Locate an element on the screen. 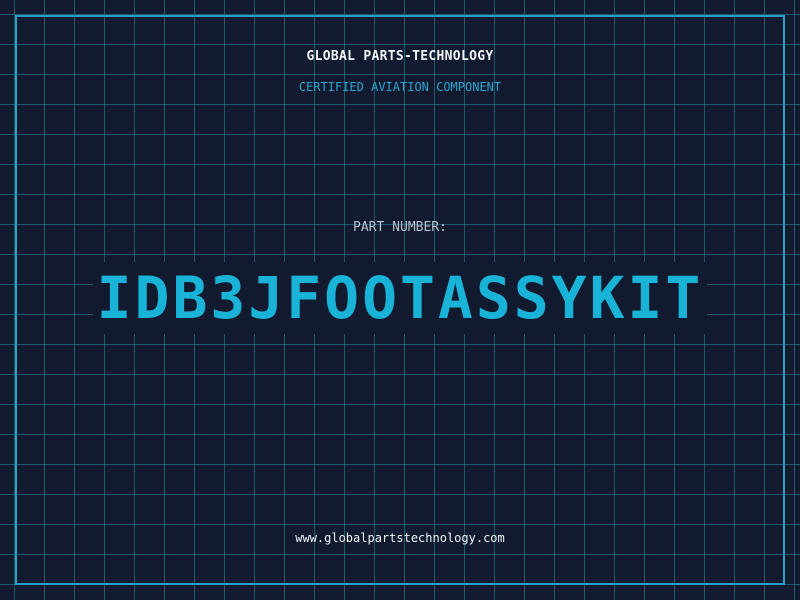 Image resolution: width=800 pixels, height=600 pixels. certification-subtitle: CERTIFIED AVIATION COMPONENT is located at coordinates (400, 87).